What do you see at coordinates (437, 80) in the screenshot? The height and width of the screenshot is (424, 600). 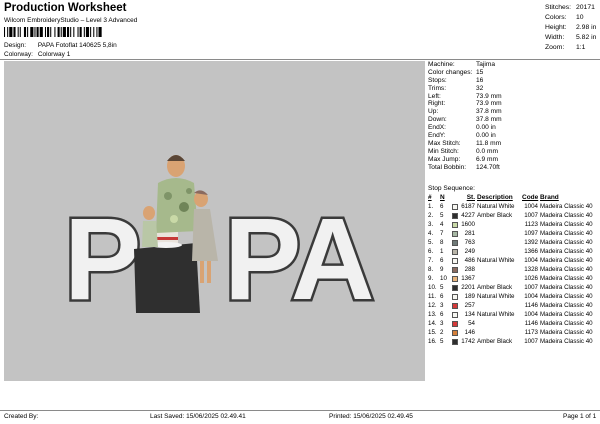 I see `info-label: Stops:` at bounding box center [437, 80].